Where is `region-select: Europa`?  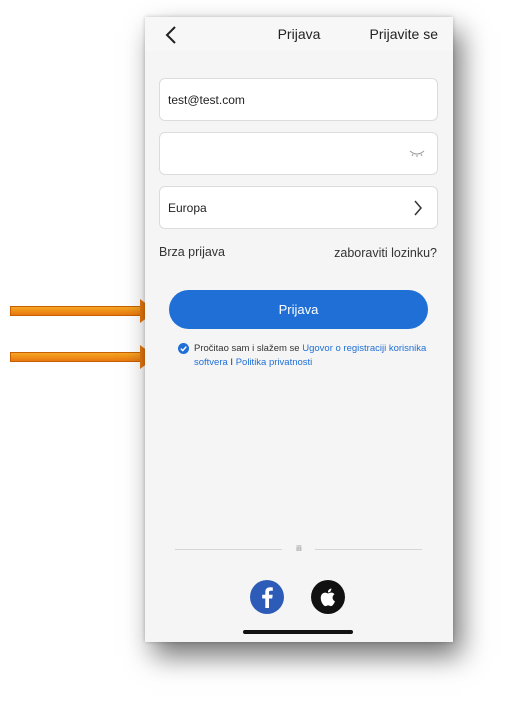 region-select: Europa is located at coordinates (298, 207).